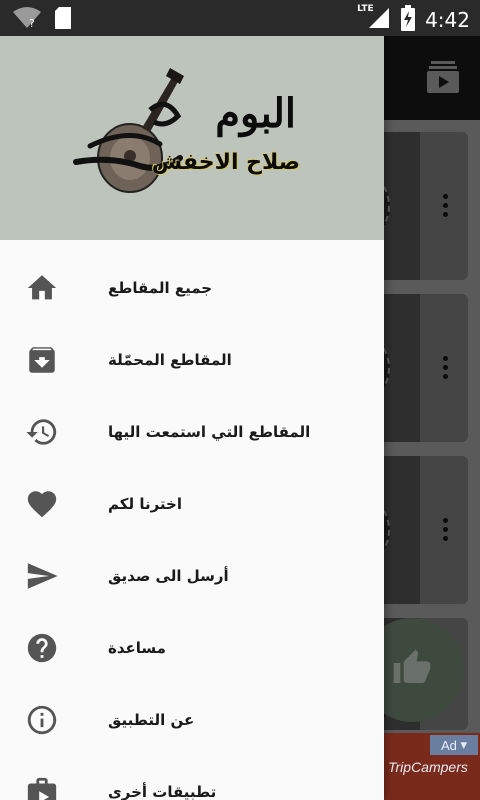 The width and height of the screenshot is (480, 800). What do you see at coordinates (42, 648) in the screenshot?
I see `help-icon` at bounding box center [42, 648].